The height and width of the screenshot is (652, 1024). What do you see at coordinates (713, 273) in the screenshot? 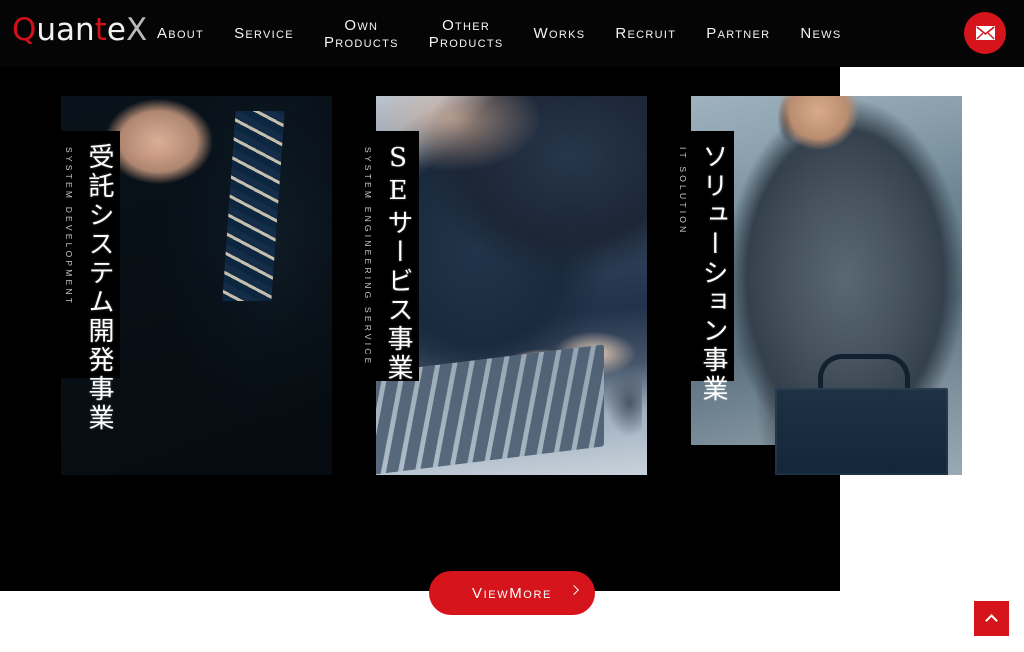
I see `service-title-ja-3: ソリューション事業` at bounding box center [713, 273].